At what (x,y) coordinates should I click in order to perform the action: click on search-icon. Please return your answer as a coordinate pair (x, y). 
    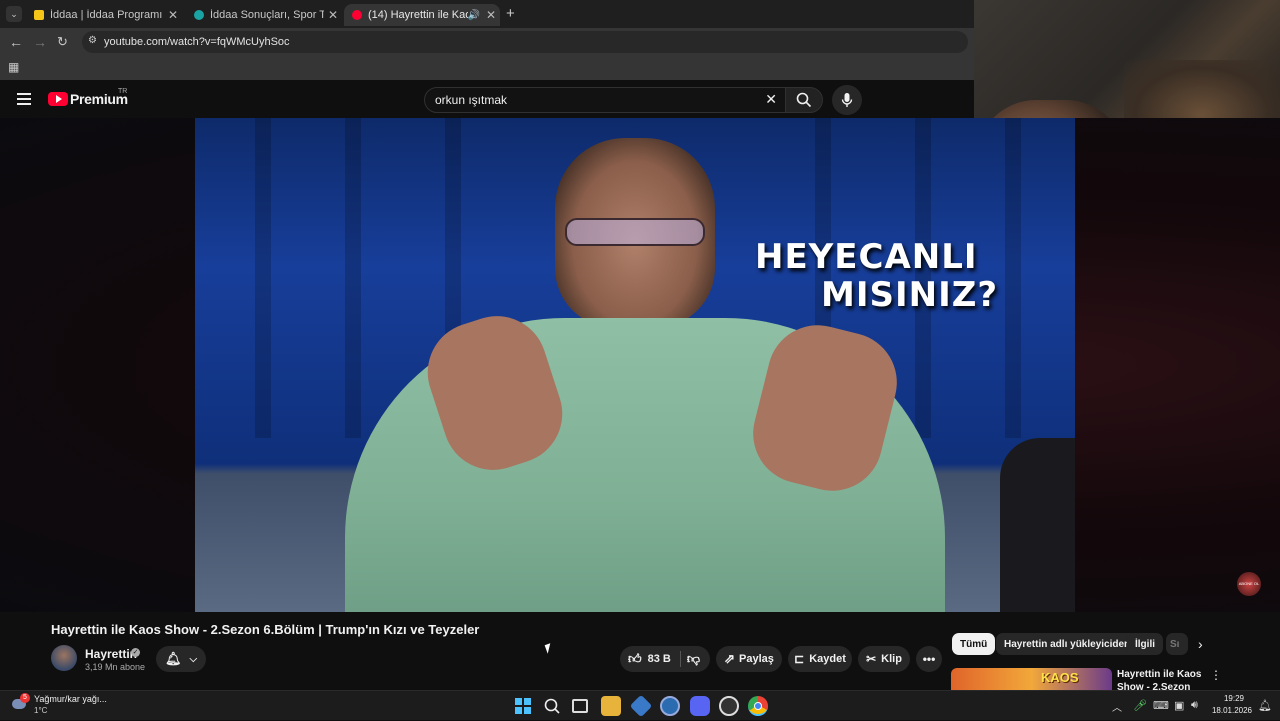
    Looking at the image, I should click on (804, 100).